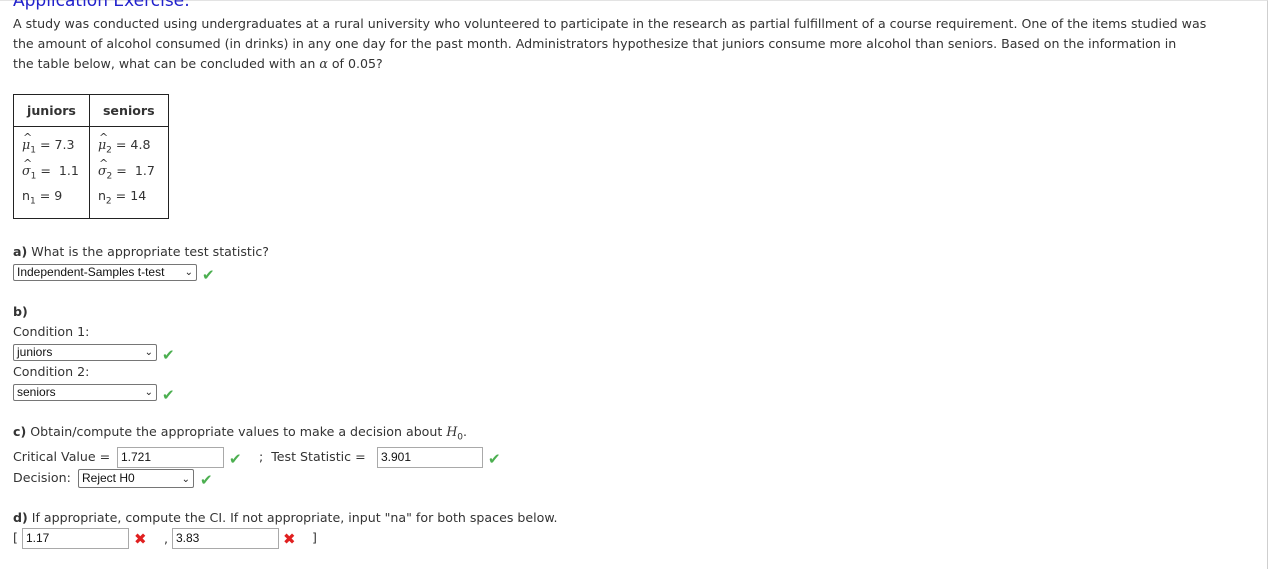 The width and height of the screenshot is (1275, 569). I want to click on n-sub: 2, so click(108, 201).